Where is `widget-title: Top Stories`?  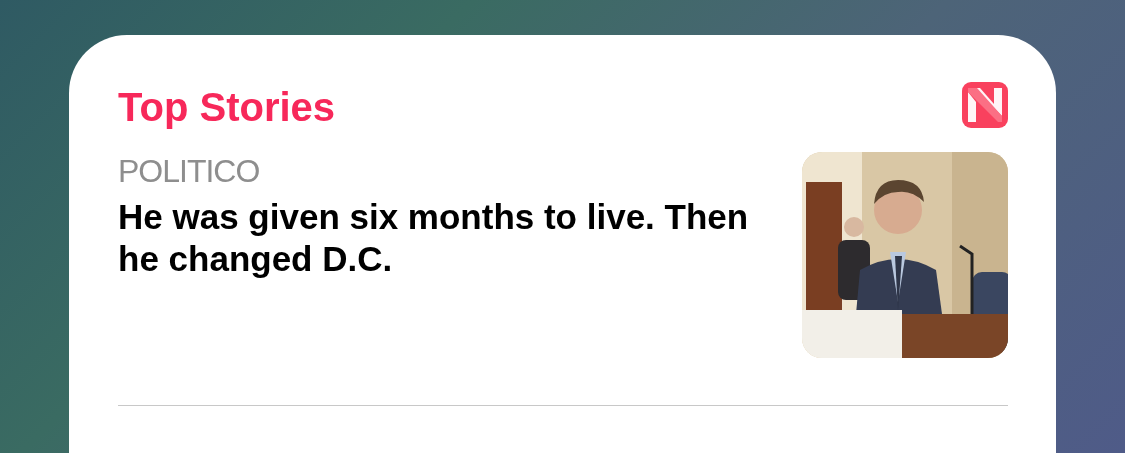 widget-title: Top Stories is located at coordinates (227, 107).